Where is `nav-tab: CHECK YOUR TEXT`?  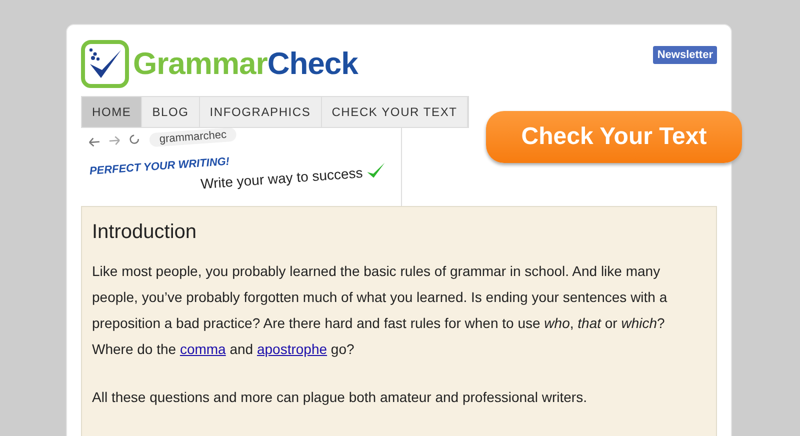
nav-tab: CHECK YOUR TEXT is located at coordinates (395, 112).